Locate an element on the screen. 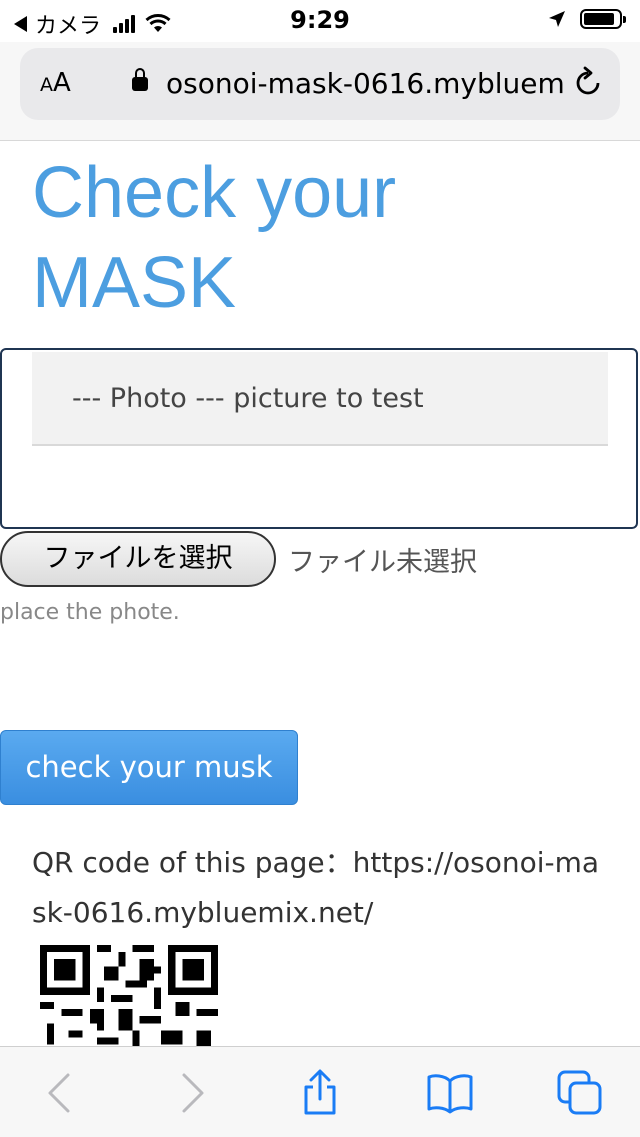 This screenshot has height=1137, width=640. url-text: osonoi-mask-0616.mybluemix.net is located at coordinates (366, 83).